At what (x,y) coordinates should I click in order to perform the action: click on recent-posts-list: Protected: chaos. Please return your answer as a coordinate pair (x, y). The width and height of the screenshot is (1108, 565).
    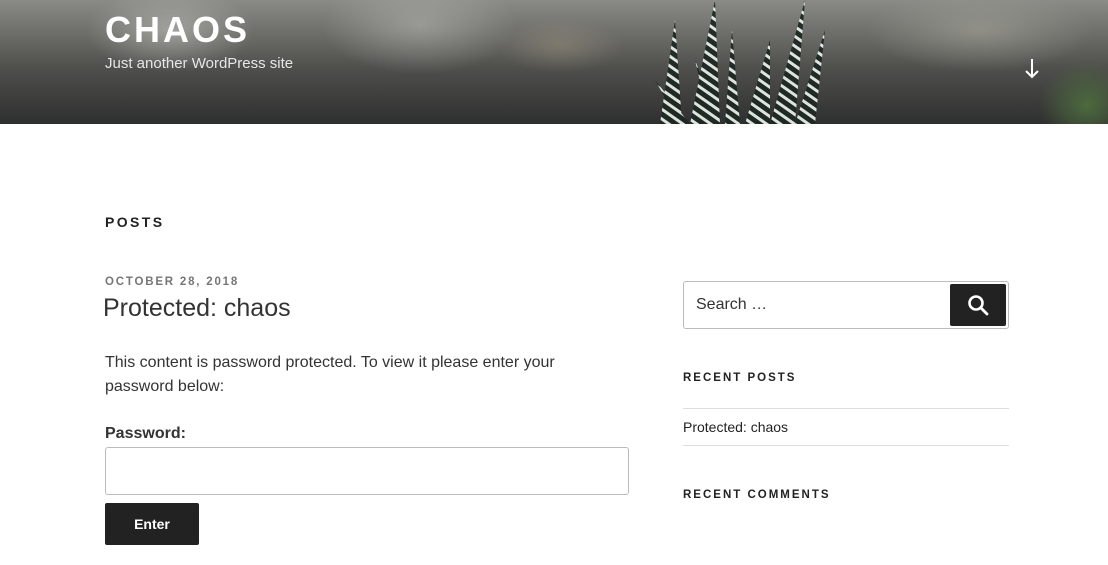
    Looking at the image, I should click on (846, 427).